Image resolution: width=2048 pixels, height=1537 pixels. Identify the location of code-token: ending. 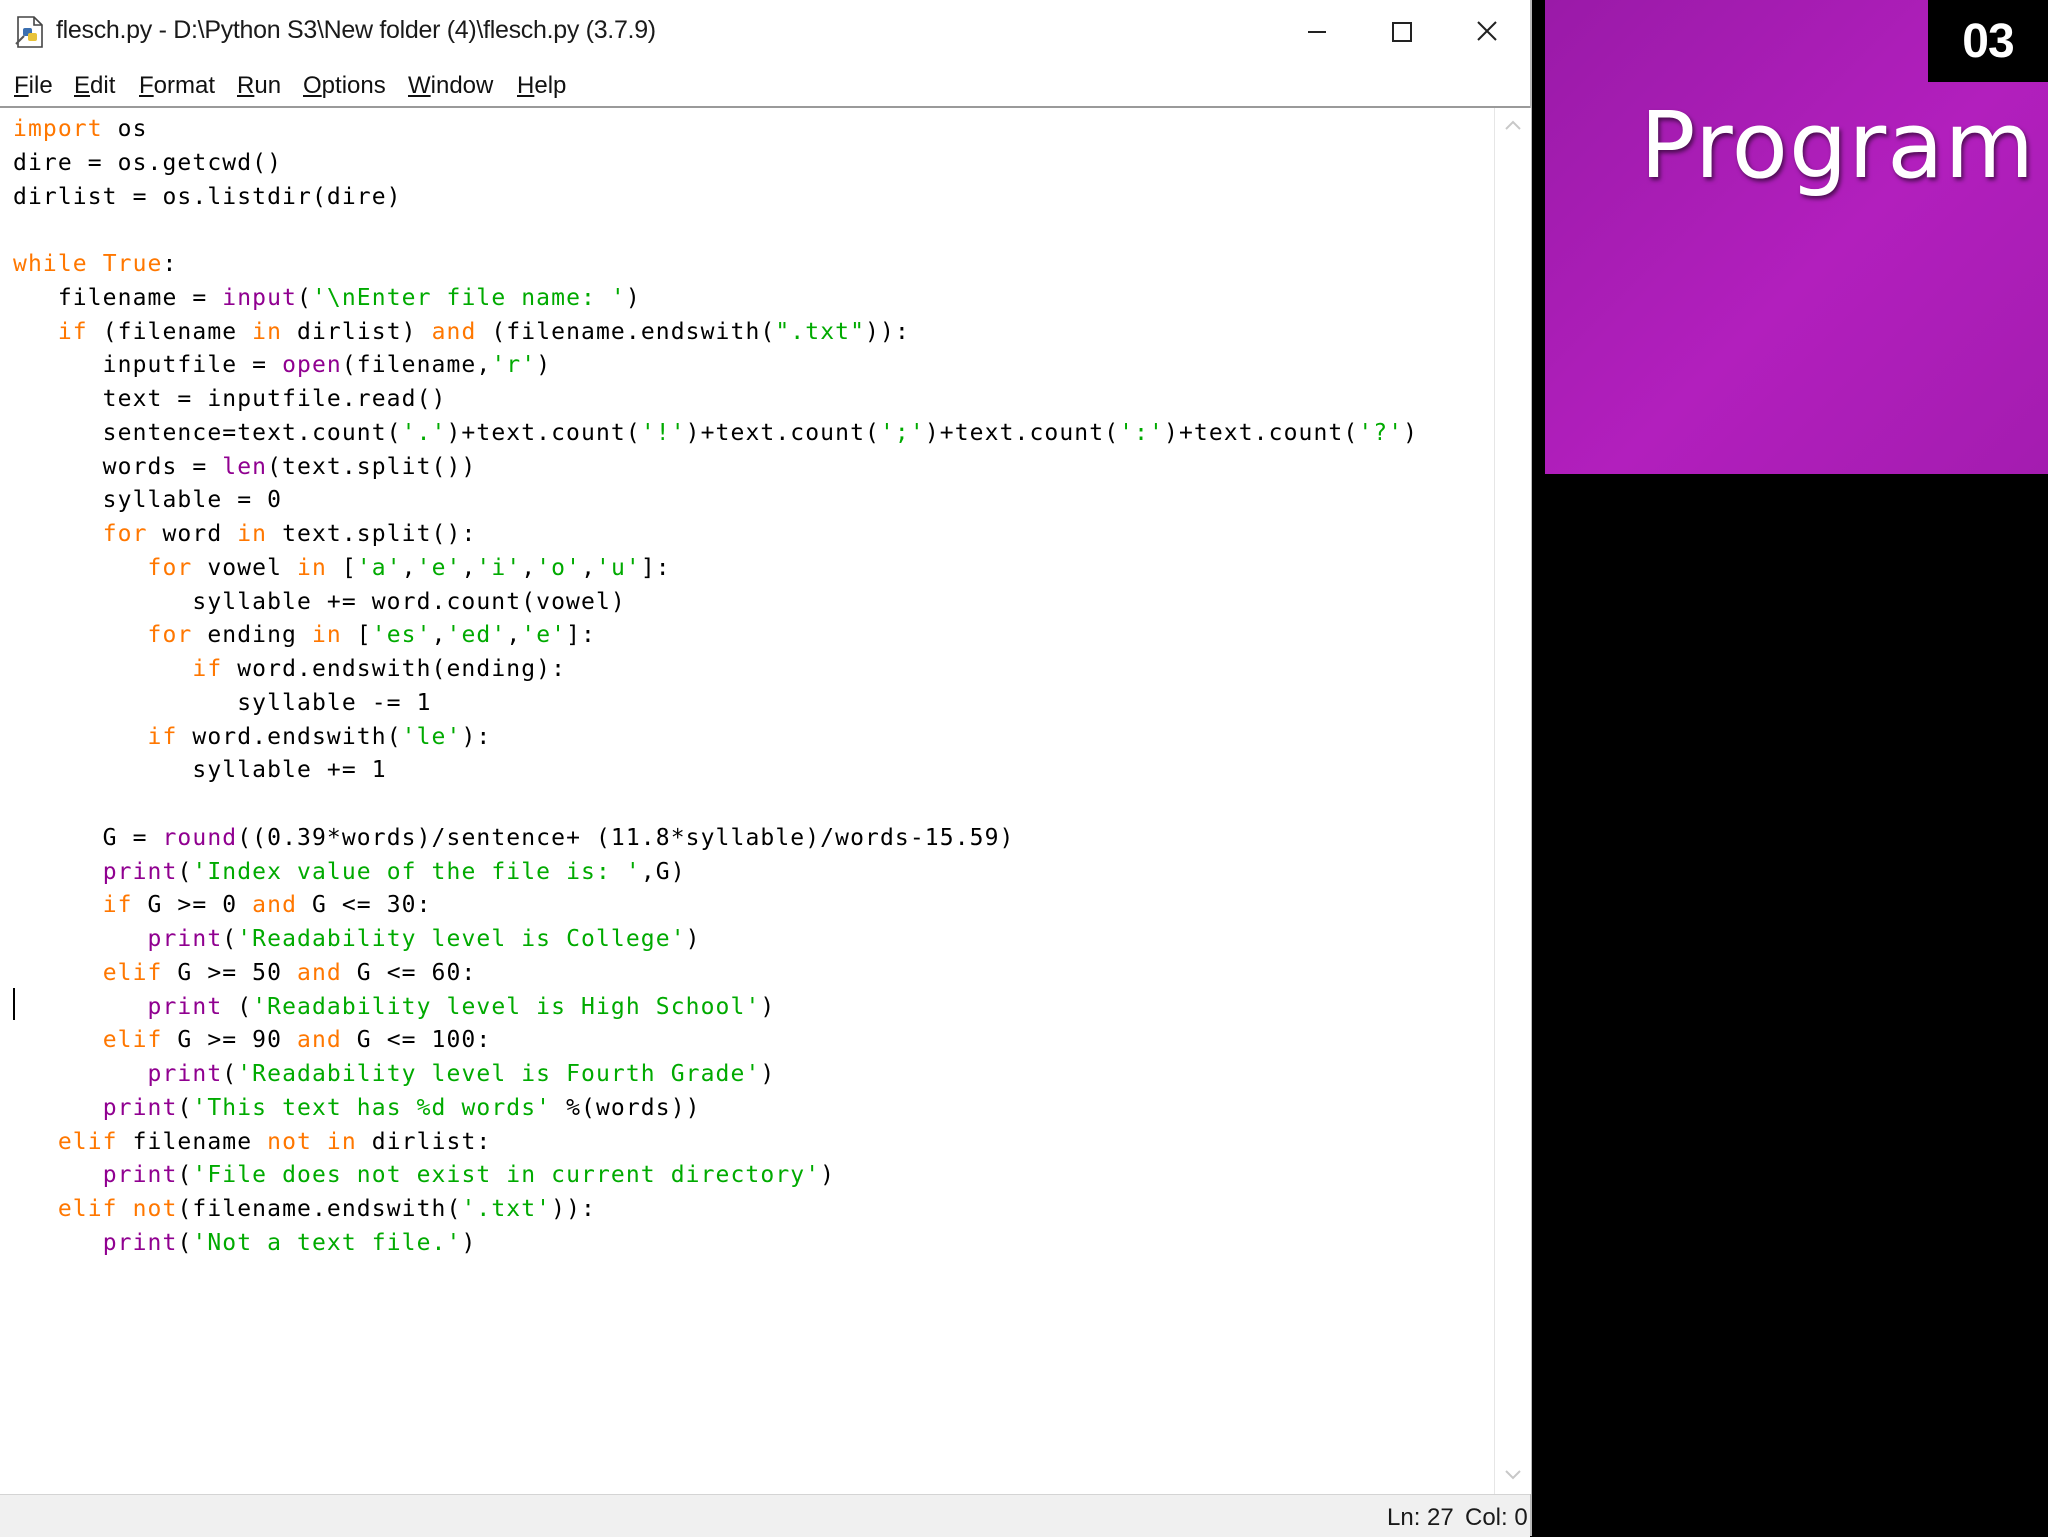
(252, 635).